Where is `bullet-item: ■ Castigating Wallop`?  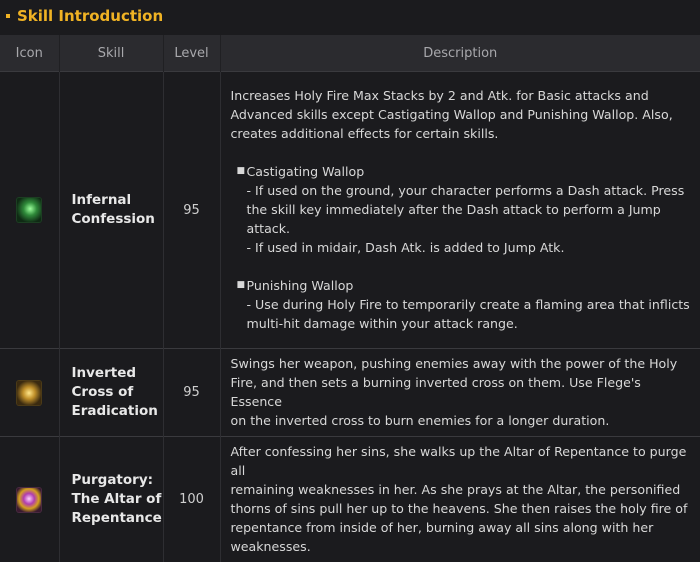
bullet-item: ■ Castigating Wallop is located at coordinates (461, 171).